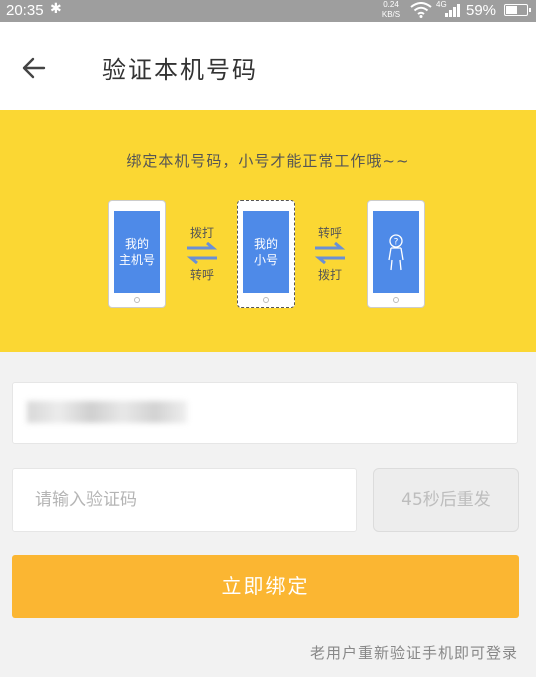  What do you see at coordinates (201, 233) in the screenshot?
I see `arrow-1-top-label: 拨打` at bounding box center [201, 233].